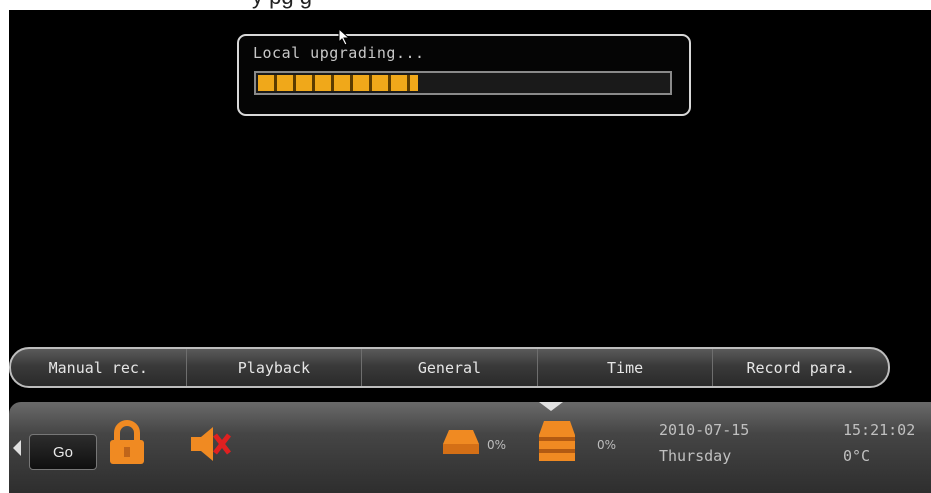 This screenshot has height=493, width=931. What do you see at coordinates (275, 367) in the screenshot?
I see `menu-item-playback: Playback` at bounding box center [275, 367].